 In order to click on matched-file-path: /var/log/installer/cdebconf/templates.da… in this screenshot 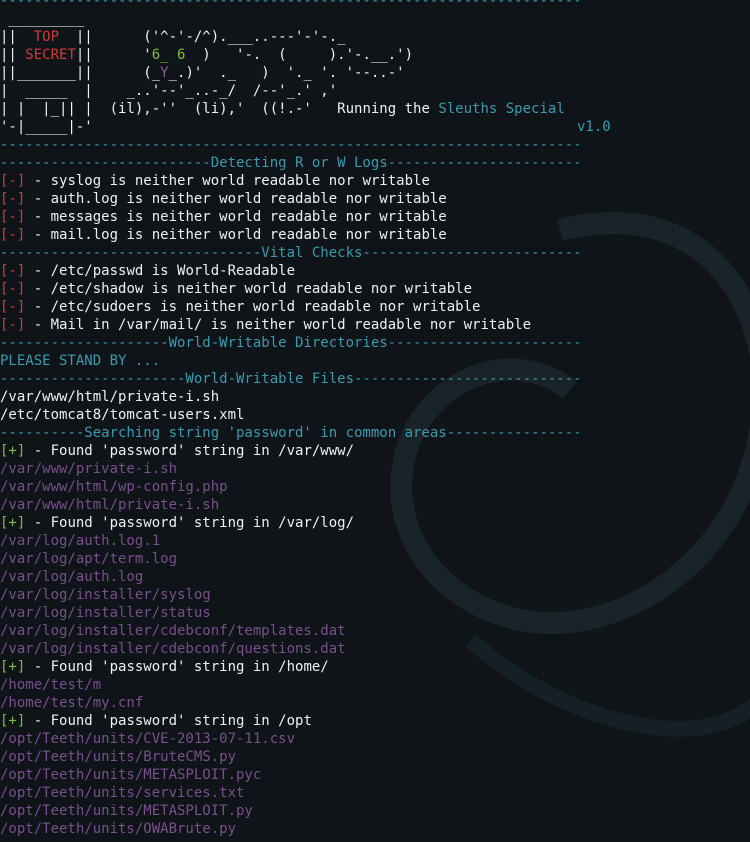, I will do `click(173, 631)`.